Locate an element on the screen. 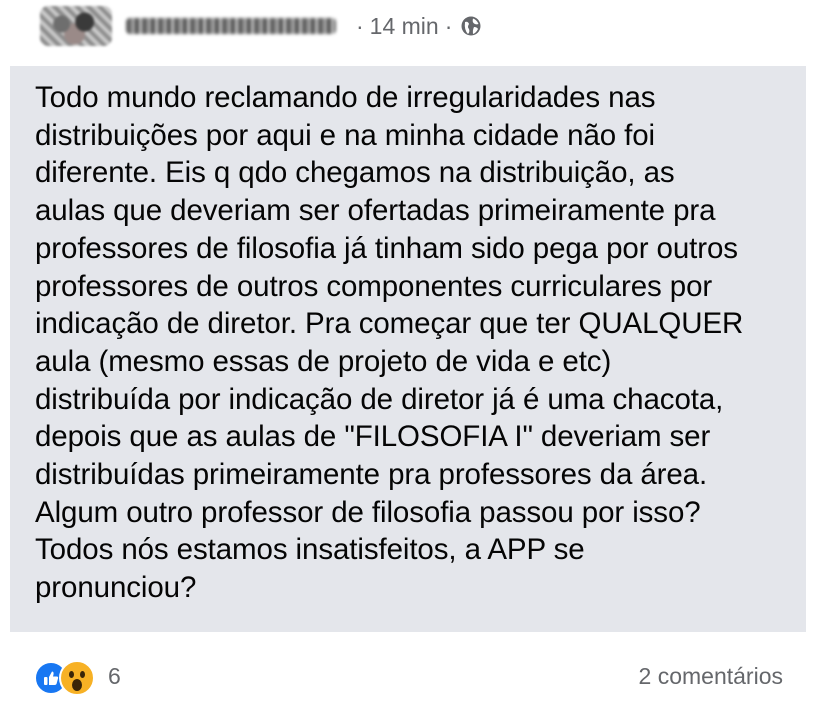 This screenshot has height=720, width=823. post-timestamp: 14 min is located at coordinates (404, 26).